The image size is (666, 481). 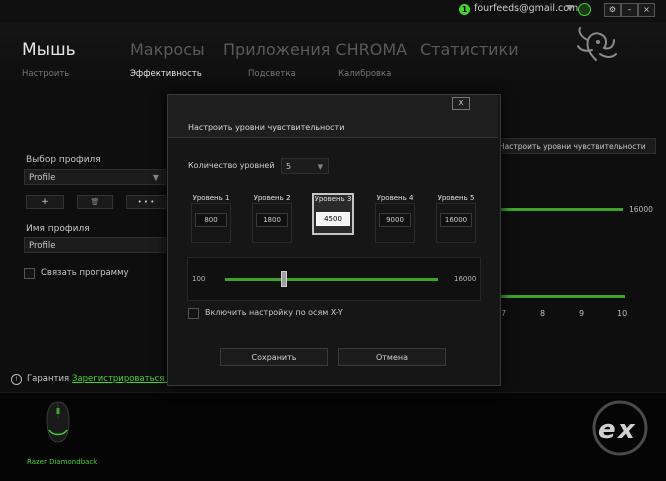 I want to click on subtab-performance: Эффективность, so click(x=166, y=74).